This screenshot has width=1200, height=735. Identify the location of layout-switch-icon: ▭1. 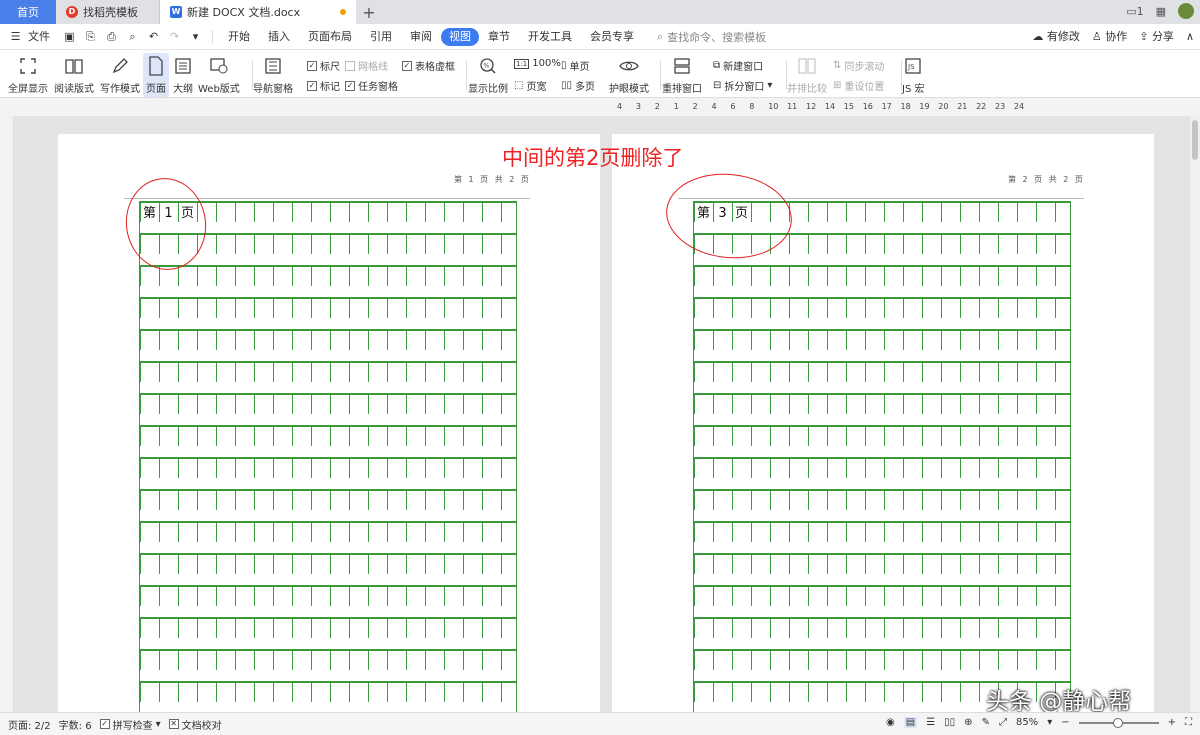
(1134, 11).